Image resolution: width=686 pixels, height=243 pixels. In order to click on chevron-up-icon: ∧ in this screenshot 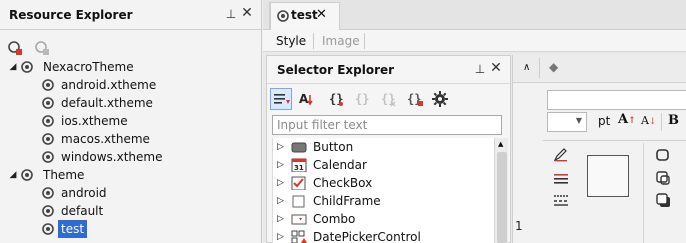, I will do `click(526, 67)`.